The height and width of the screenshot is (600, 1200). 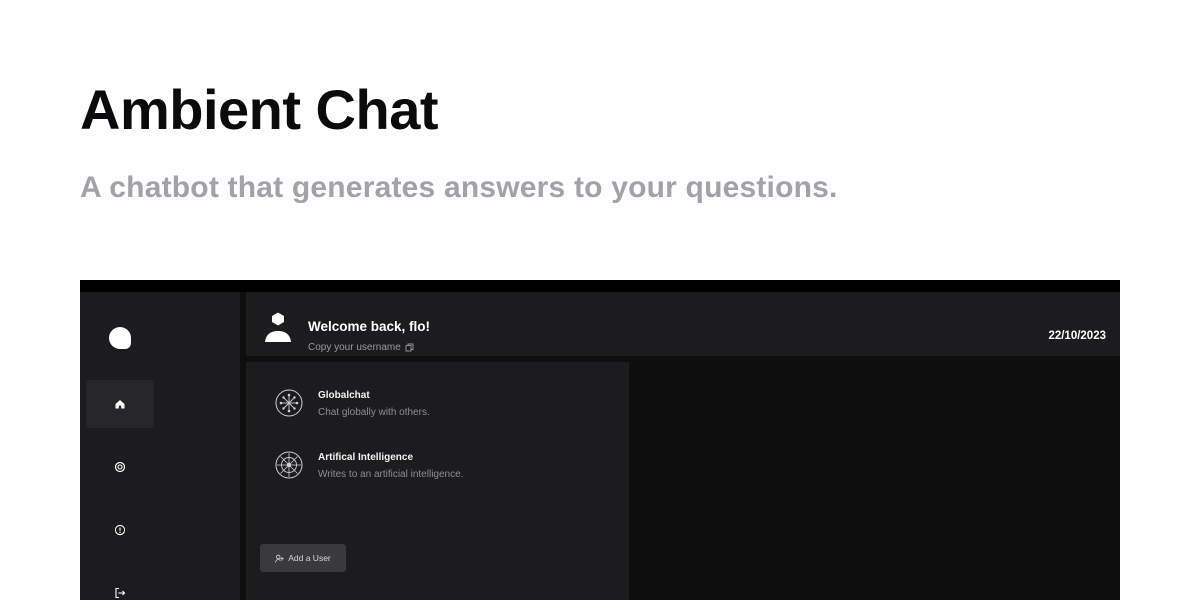 I want to click on nav-settings, so click(x=120, y=467).